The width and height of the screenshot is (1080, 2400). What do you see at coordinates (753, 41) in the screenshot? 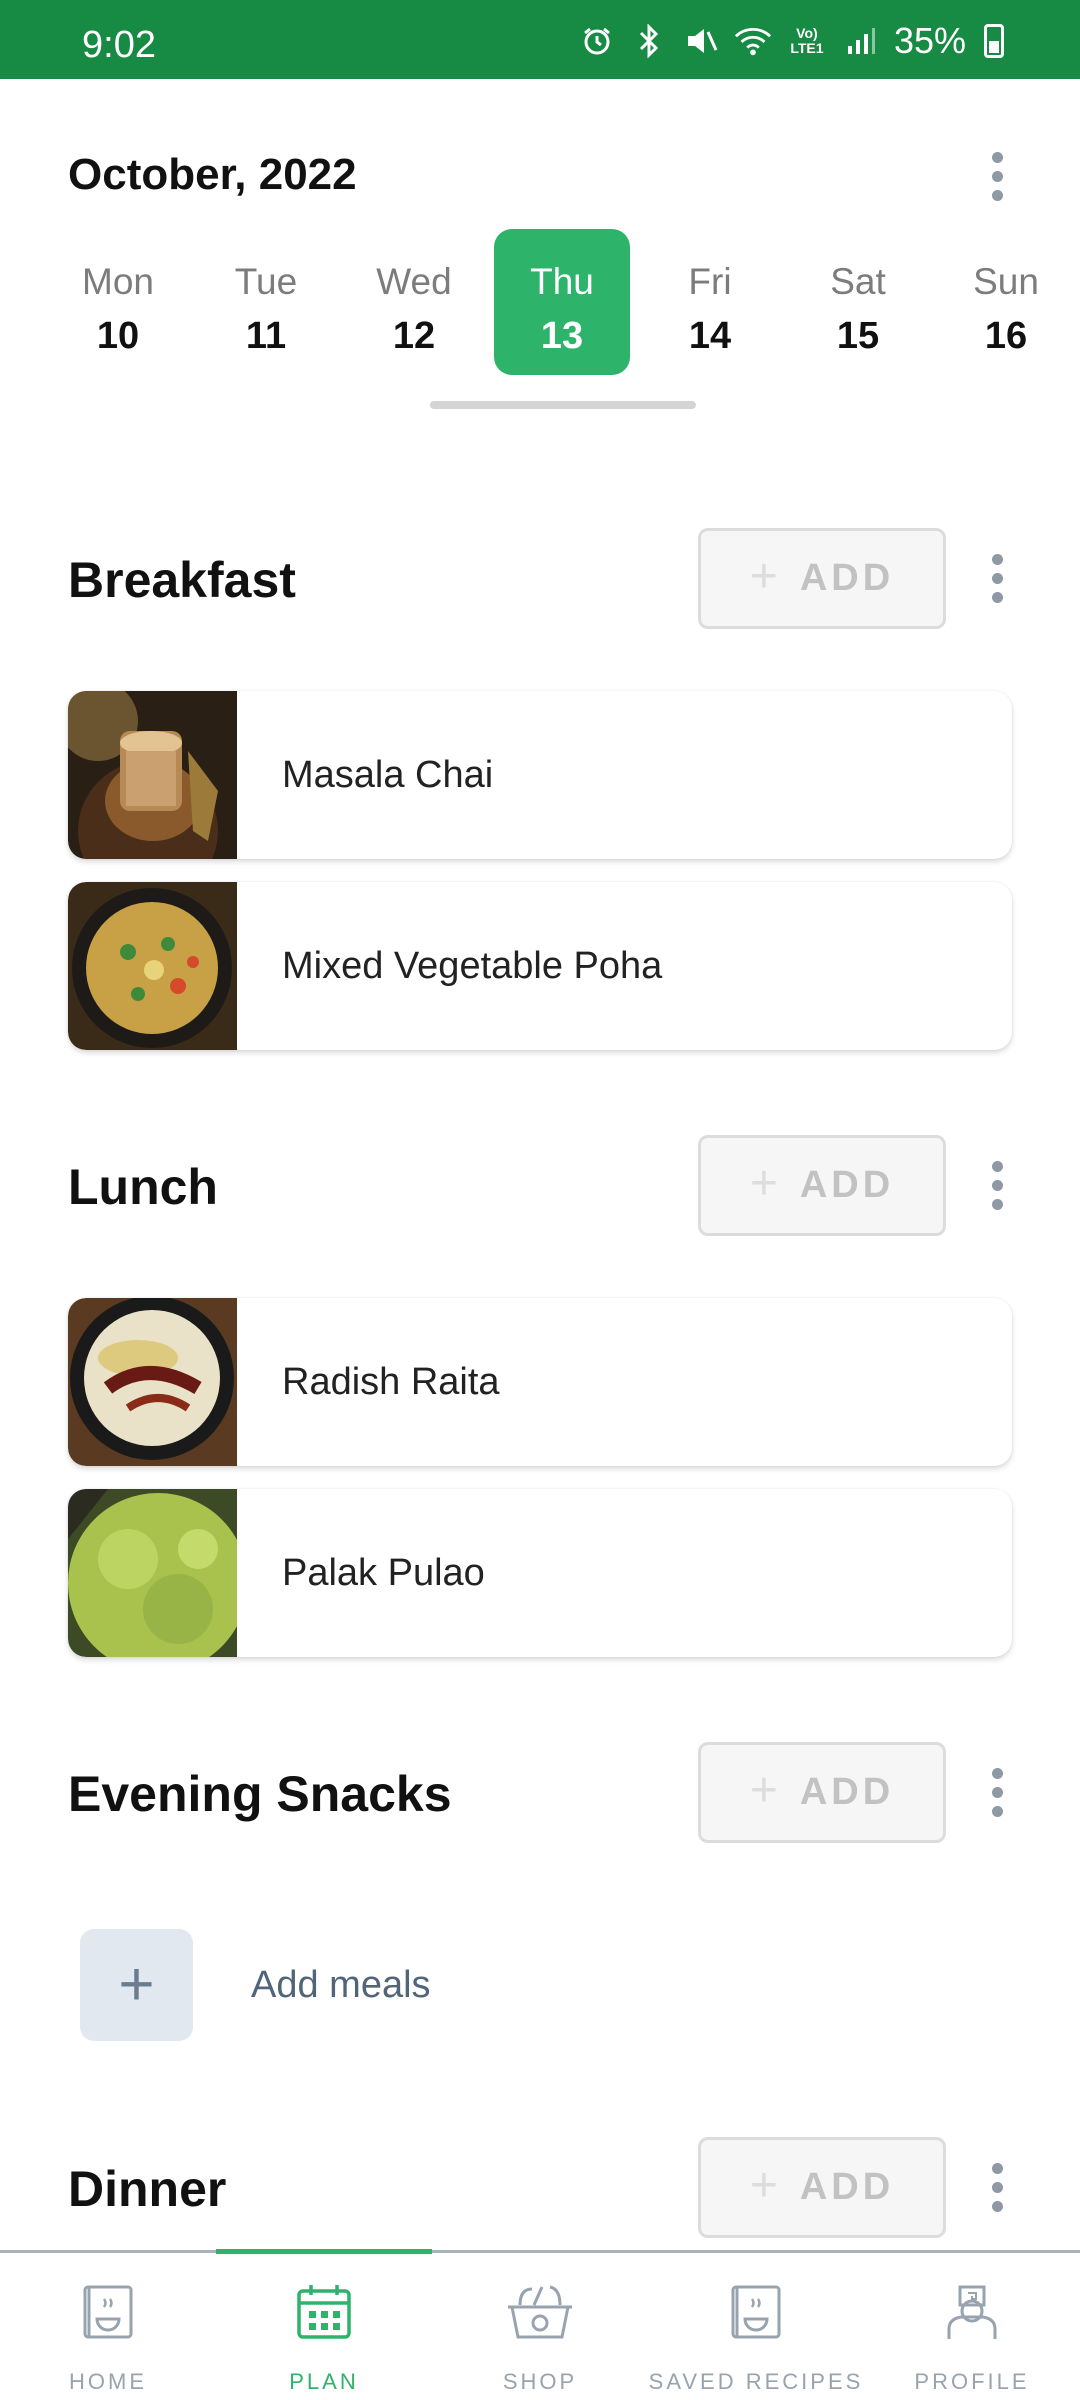
I see `wifi-icon` at bounding box center [753, 41].